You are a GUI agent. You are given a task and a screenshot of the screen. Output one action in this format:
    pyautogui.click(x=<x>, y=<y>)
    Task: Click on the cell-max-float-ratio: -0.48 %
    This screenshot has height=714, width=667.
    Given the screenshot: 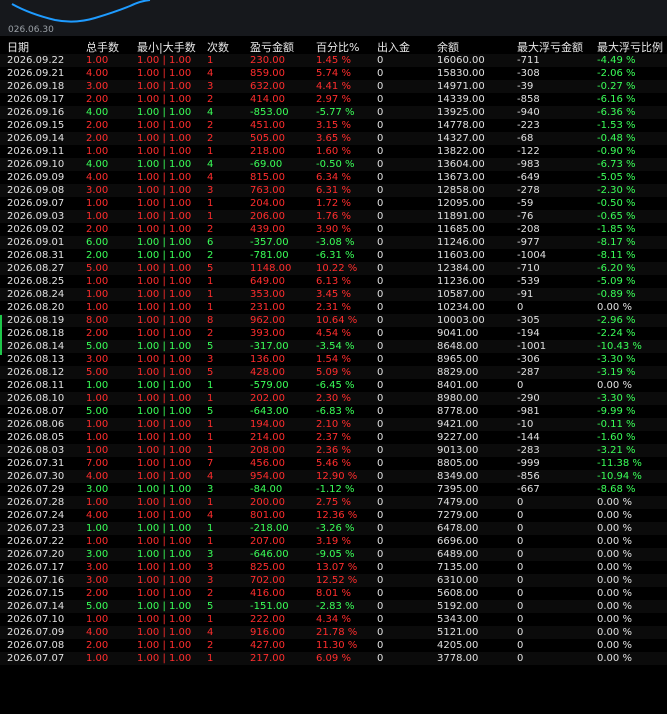 What is the action you would take?
    pyautogui.click(x=616, y=138)
    